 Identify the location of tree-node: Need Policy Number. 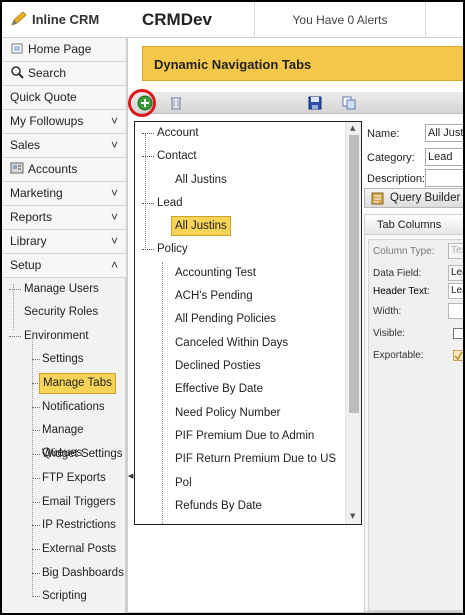
(240, 413).